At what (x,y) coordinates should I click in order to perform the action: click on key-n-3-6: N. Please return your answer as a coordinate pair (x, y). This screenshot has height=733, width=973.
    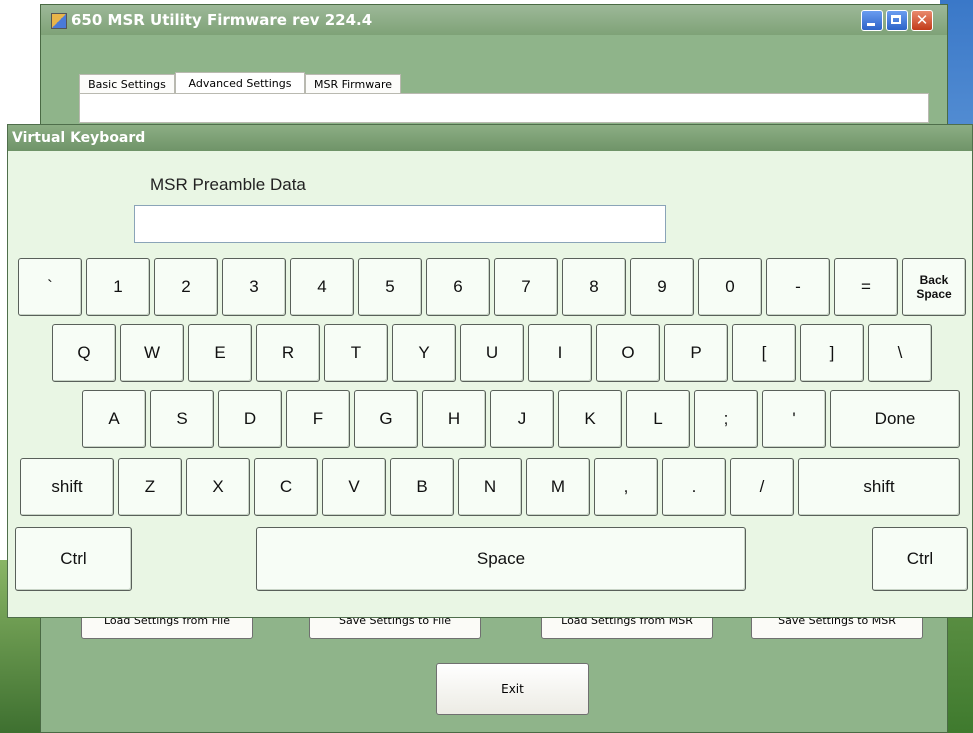
    Looking at the image, I should click on (490, 487).